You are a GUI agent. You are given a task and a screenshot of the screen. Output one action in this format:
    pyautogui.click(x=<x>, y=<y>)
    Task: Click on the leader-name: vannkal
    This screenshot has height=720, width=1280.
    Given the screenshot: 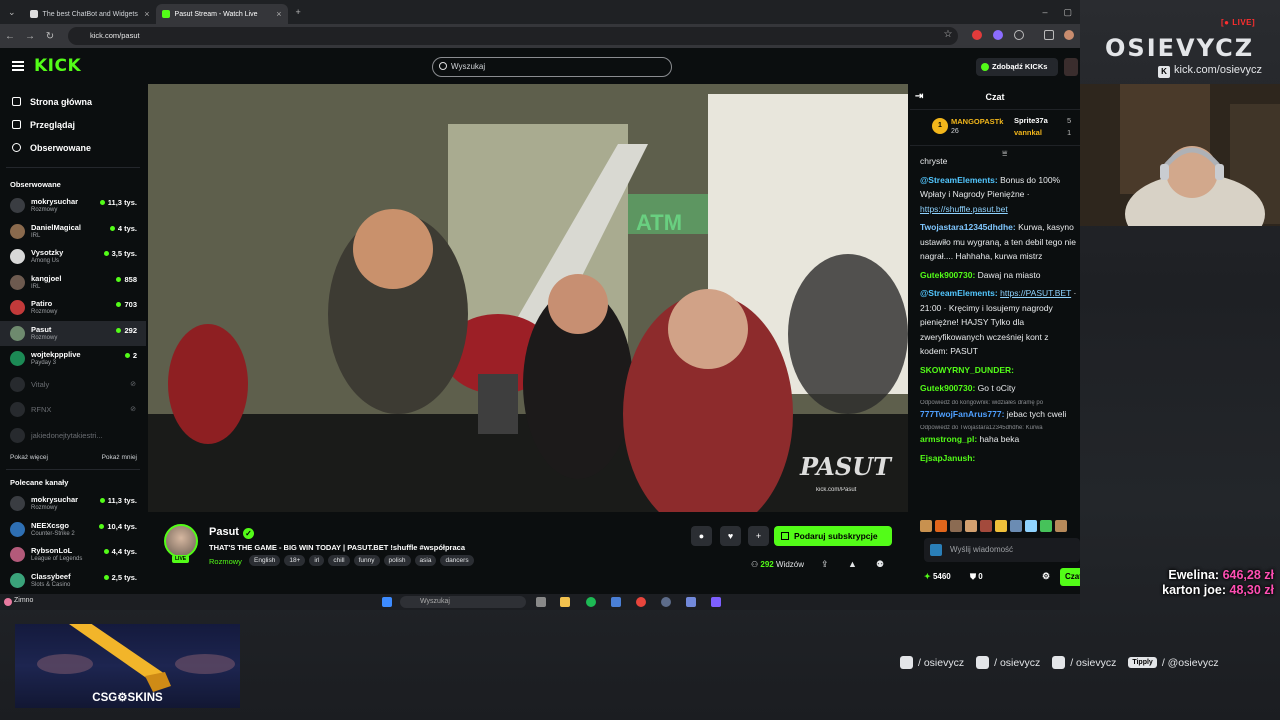 What is the action you would take?
    pyautogui.click(x=1028, y=132)
    